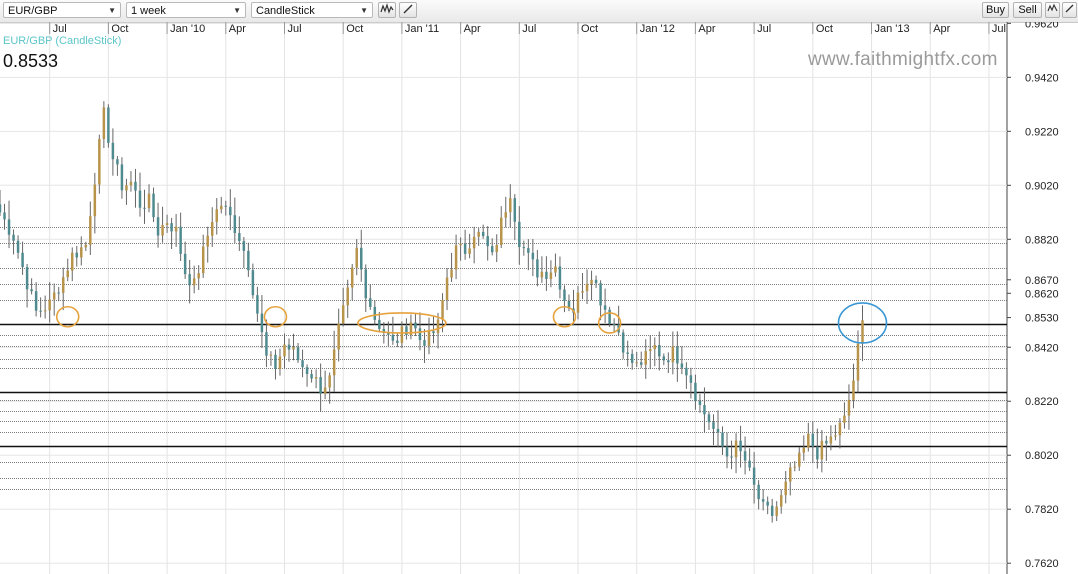  I want to click on x-tick-label: Jan '13, so click(892, 29).